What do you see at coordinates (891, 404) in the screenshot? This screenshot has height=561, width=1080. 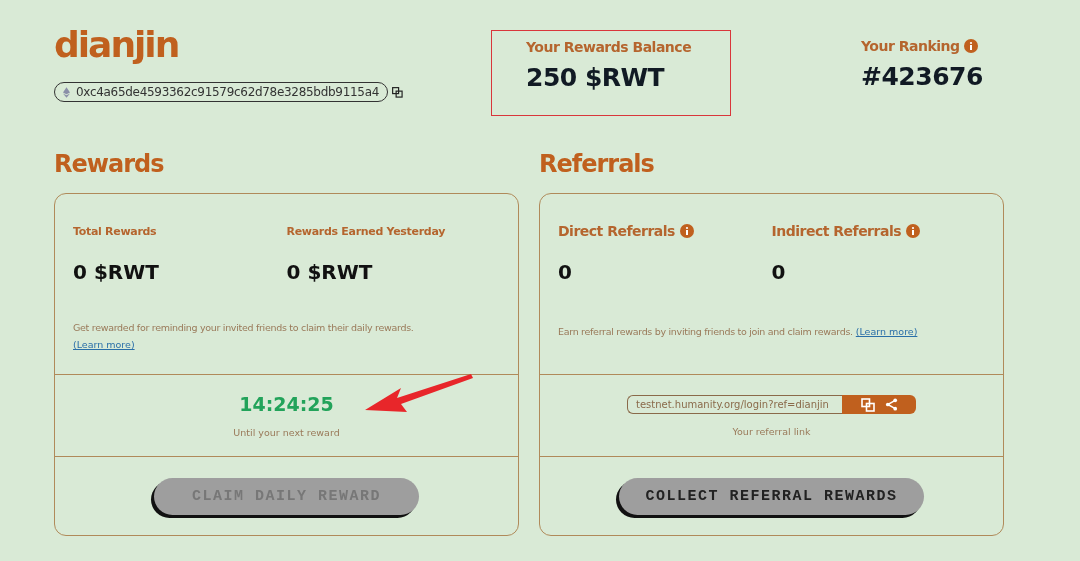 I see `share-icon` at bounding box center [891, 404].